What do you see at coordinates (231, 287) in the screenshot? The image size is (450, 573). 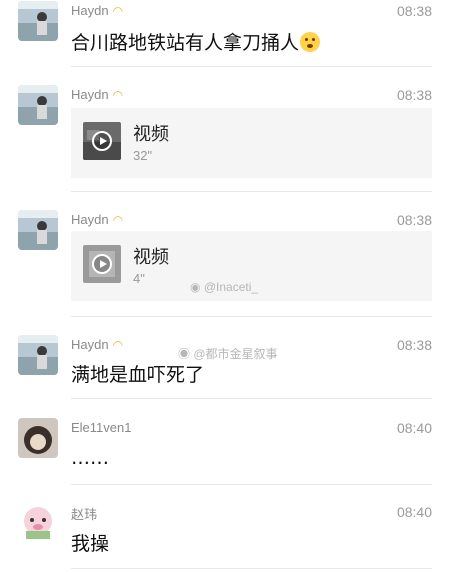 I see `watermark-text: @Inaceti_` at bounding box center [231, 287].